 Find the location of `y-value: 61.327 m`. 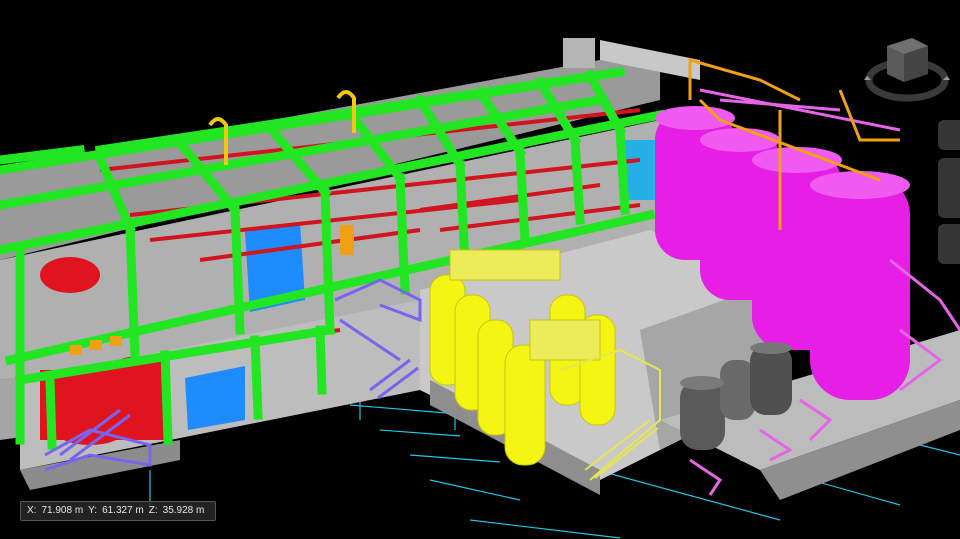

y-value: 61.327 m is located at coordinates (123, 510).